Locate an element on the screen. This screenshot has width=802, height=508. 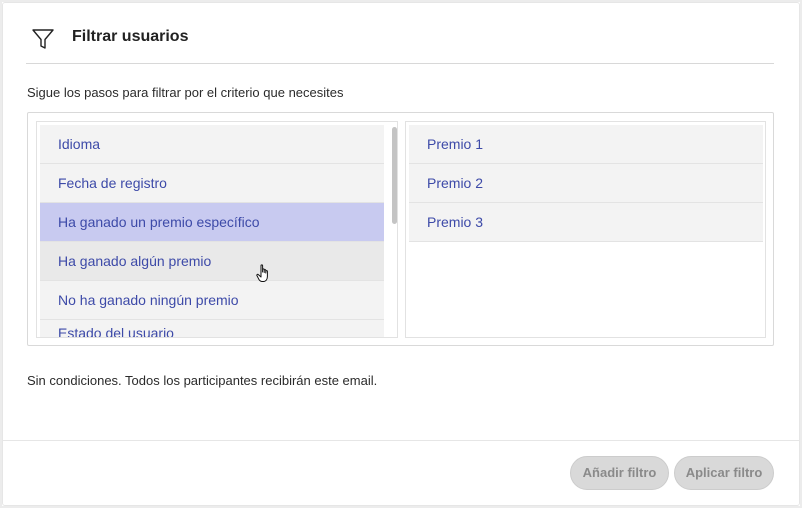
option-item-premio-2: Premio 2 is located at coordinates (586, 183).